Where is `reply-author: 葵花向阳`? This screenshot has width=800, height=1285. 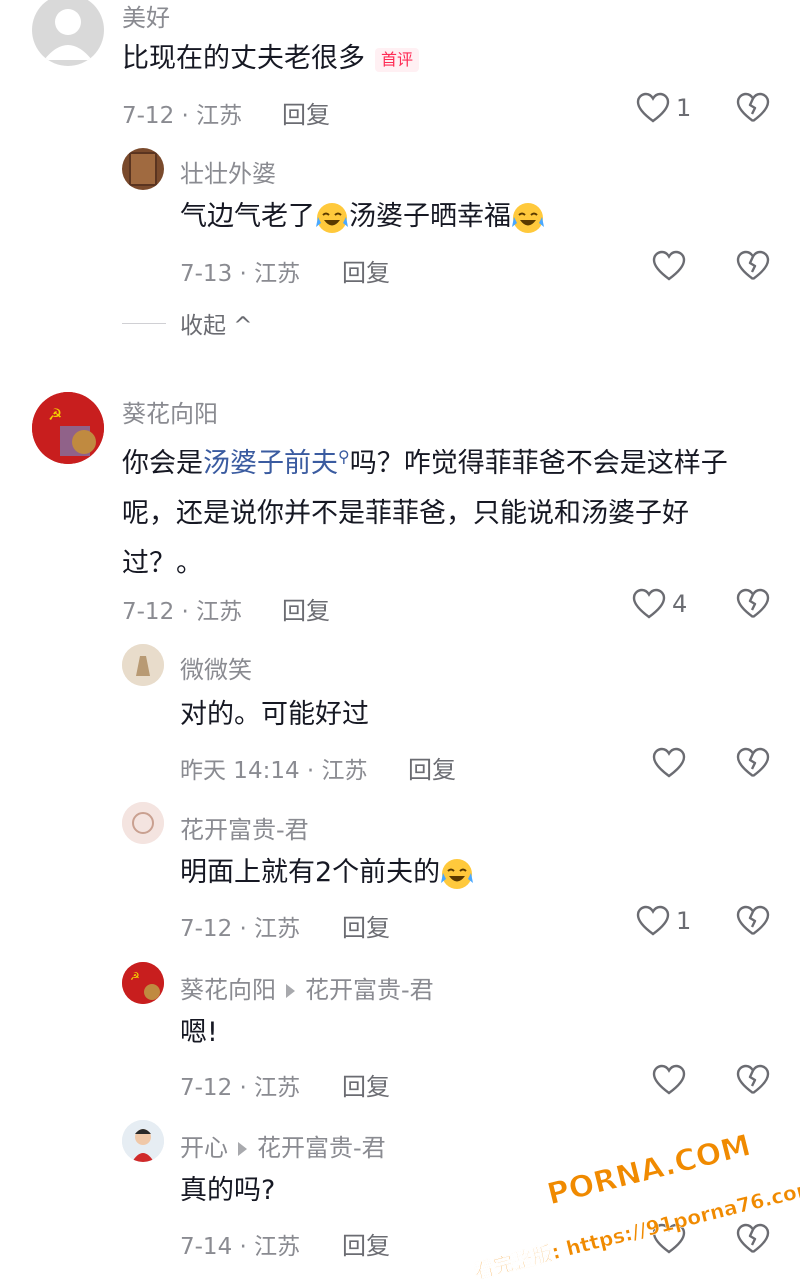 reply-author: 葵花向阳 is located at coordinates (228, 990).